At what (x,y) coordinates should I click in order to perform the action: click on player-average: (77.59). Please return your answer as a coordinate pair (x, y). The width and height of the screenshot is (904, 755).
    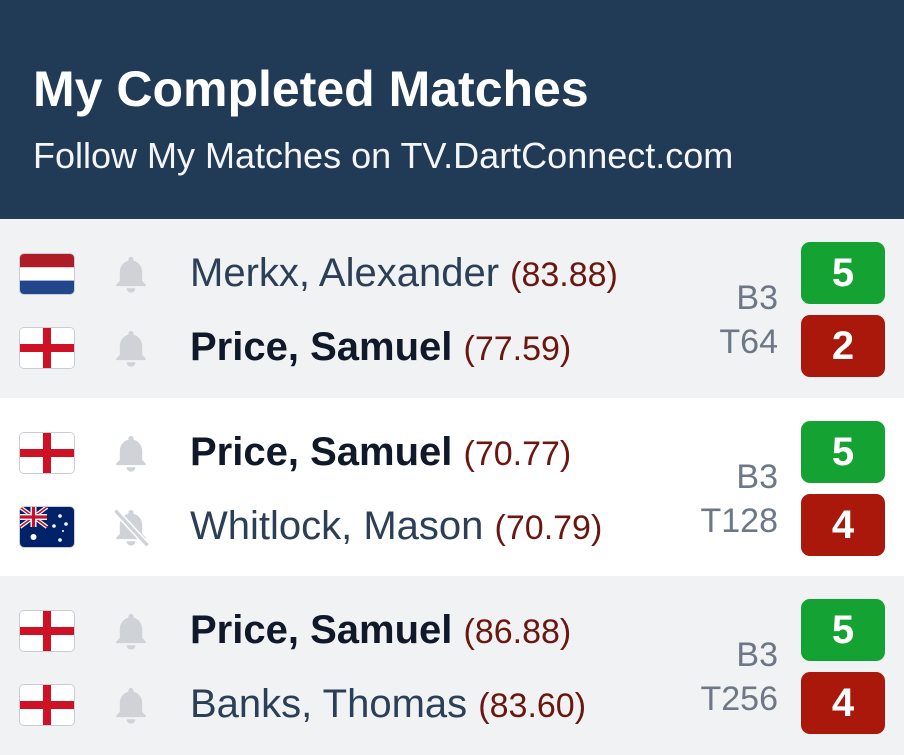
    Looking at the image, I should click on (517, 349).